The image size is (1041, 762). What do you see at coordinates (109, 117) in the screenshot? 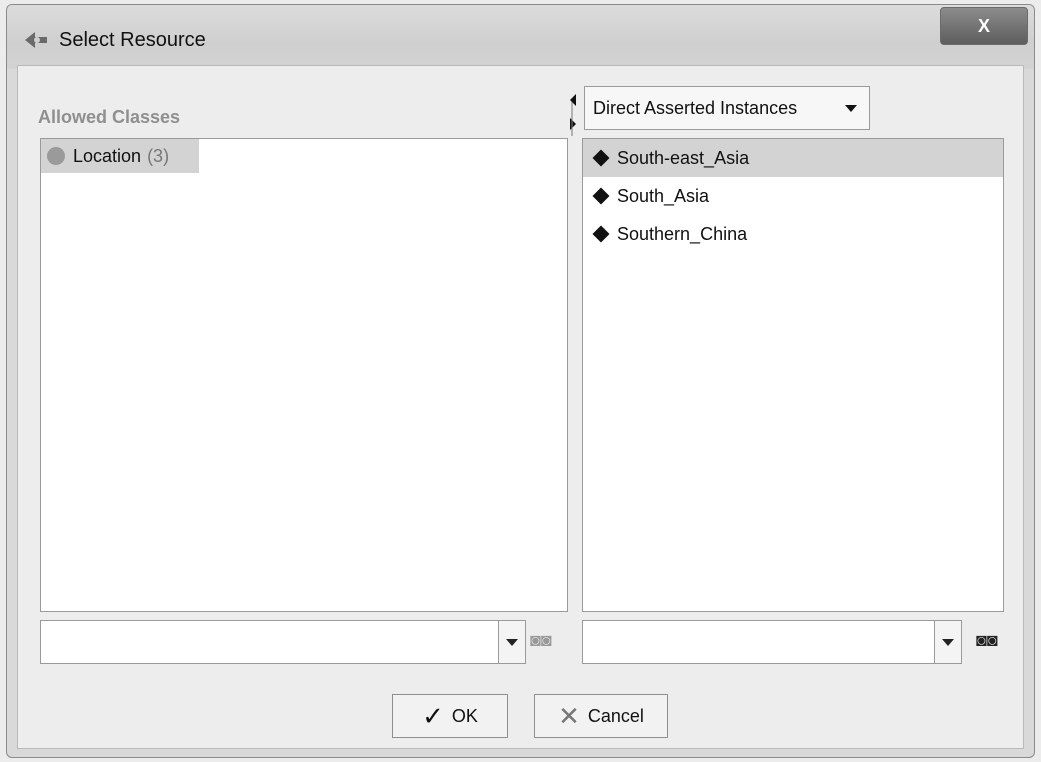
I see `allowed-classes-label: Allowed Classes` at bounding box center [109, 117].